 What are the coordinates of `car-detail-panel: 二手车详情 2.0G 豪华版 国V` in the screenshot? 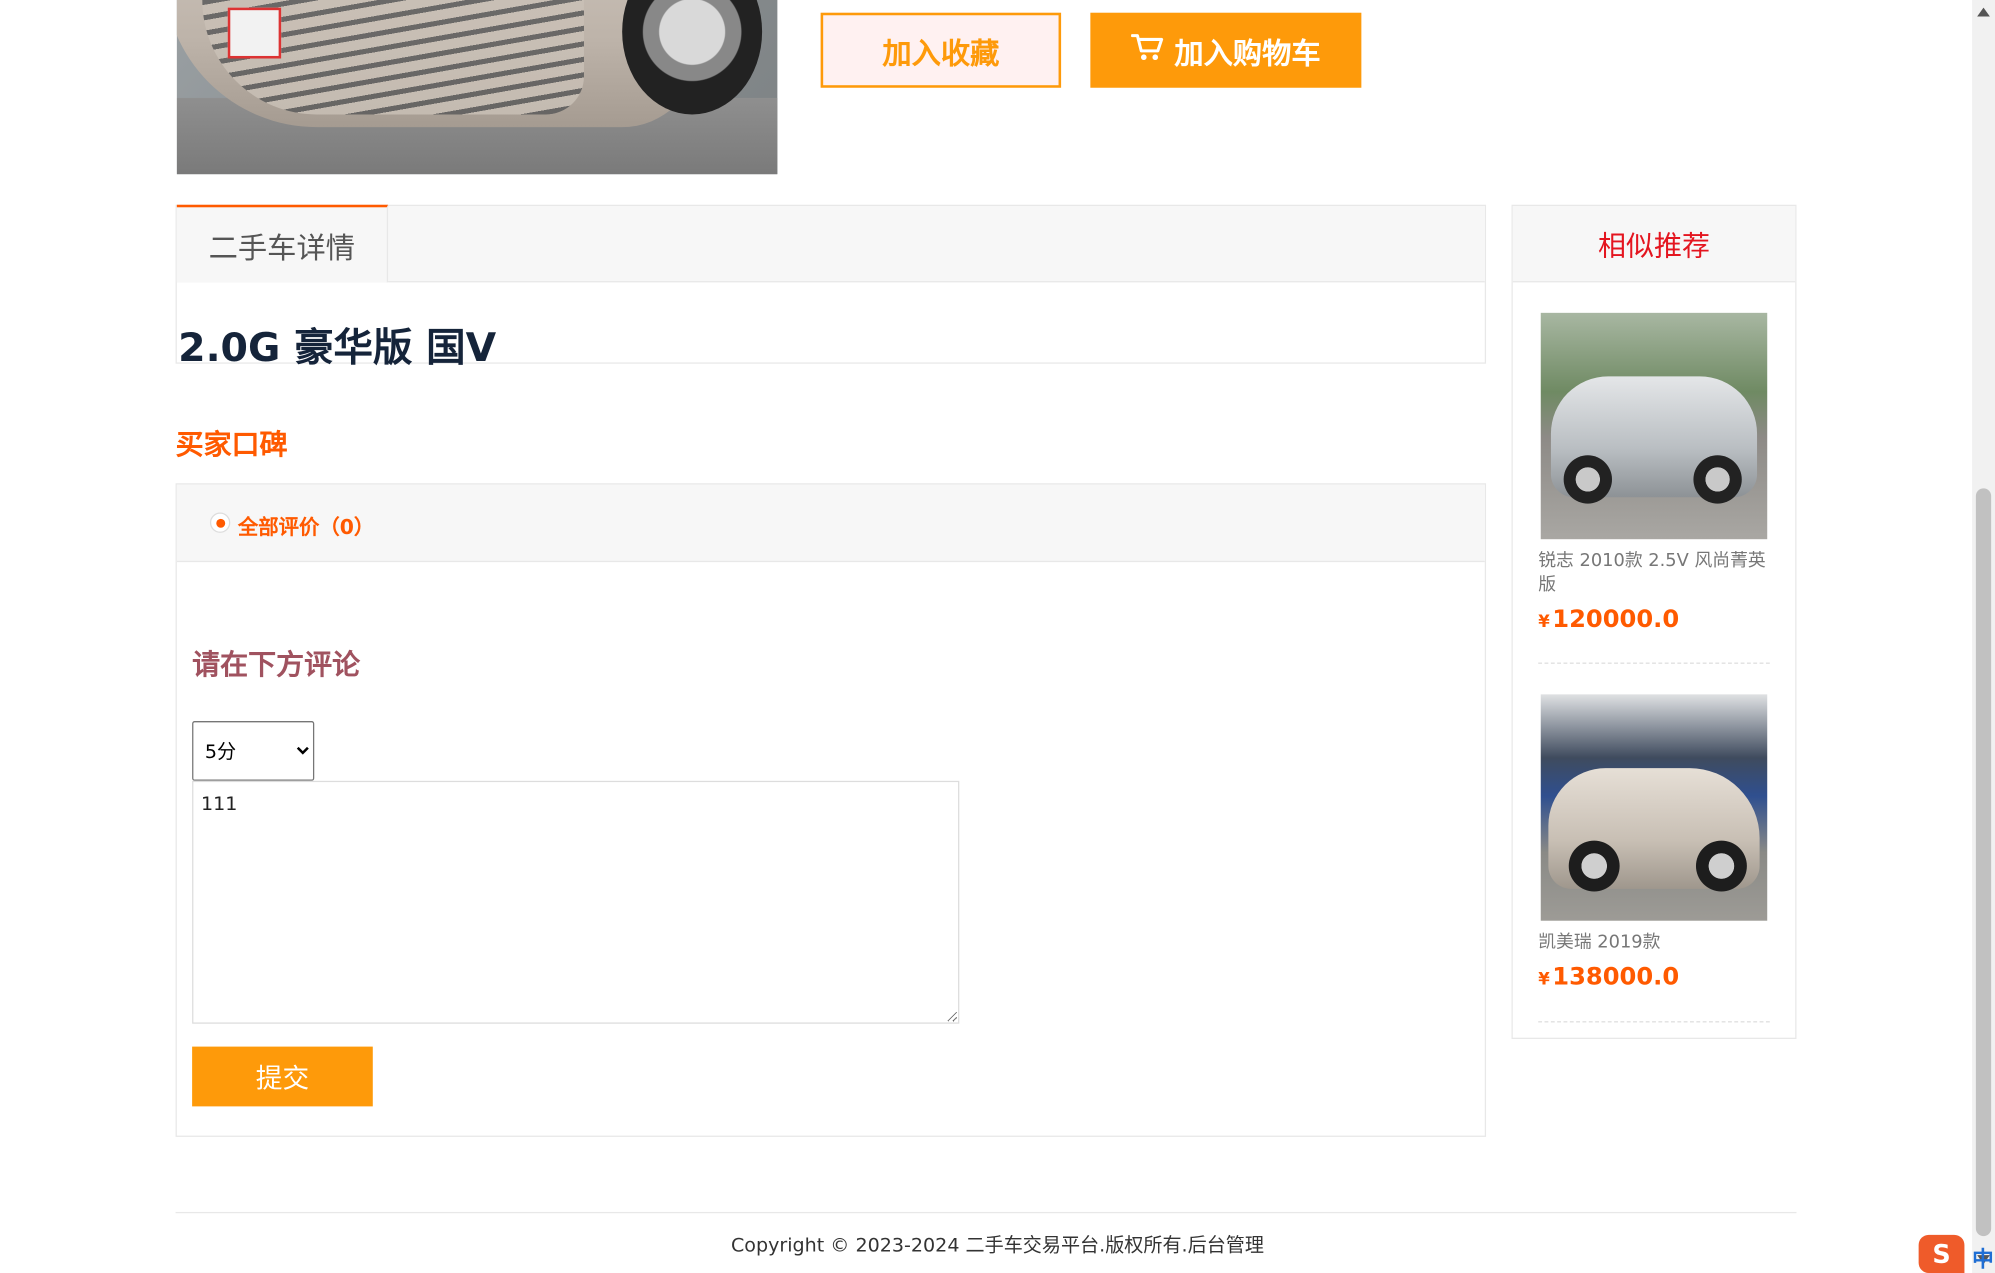 It's located at (831, 287).